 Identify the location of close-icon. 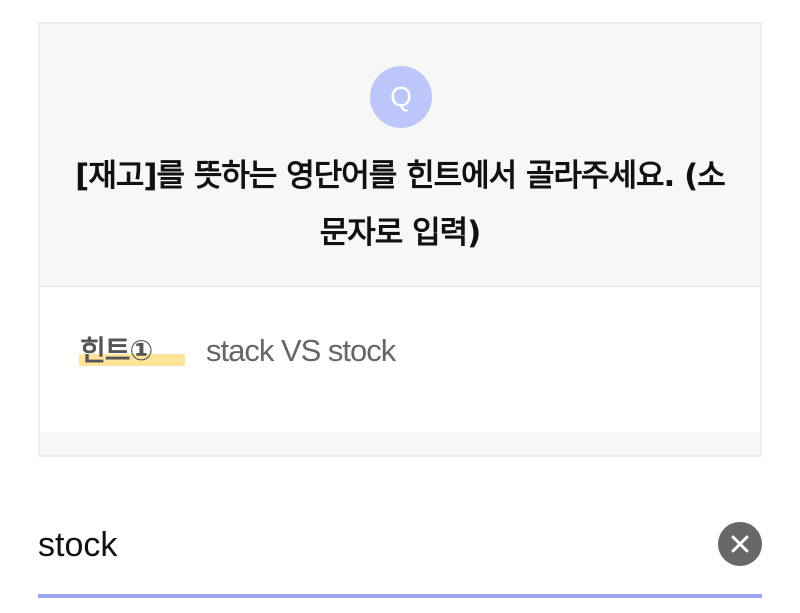
(740, 544).